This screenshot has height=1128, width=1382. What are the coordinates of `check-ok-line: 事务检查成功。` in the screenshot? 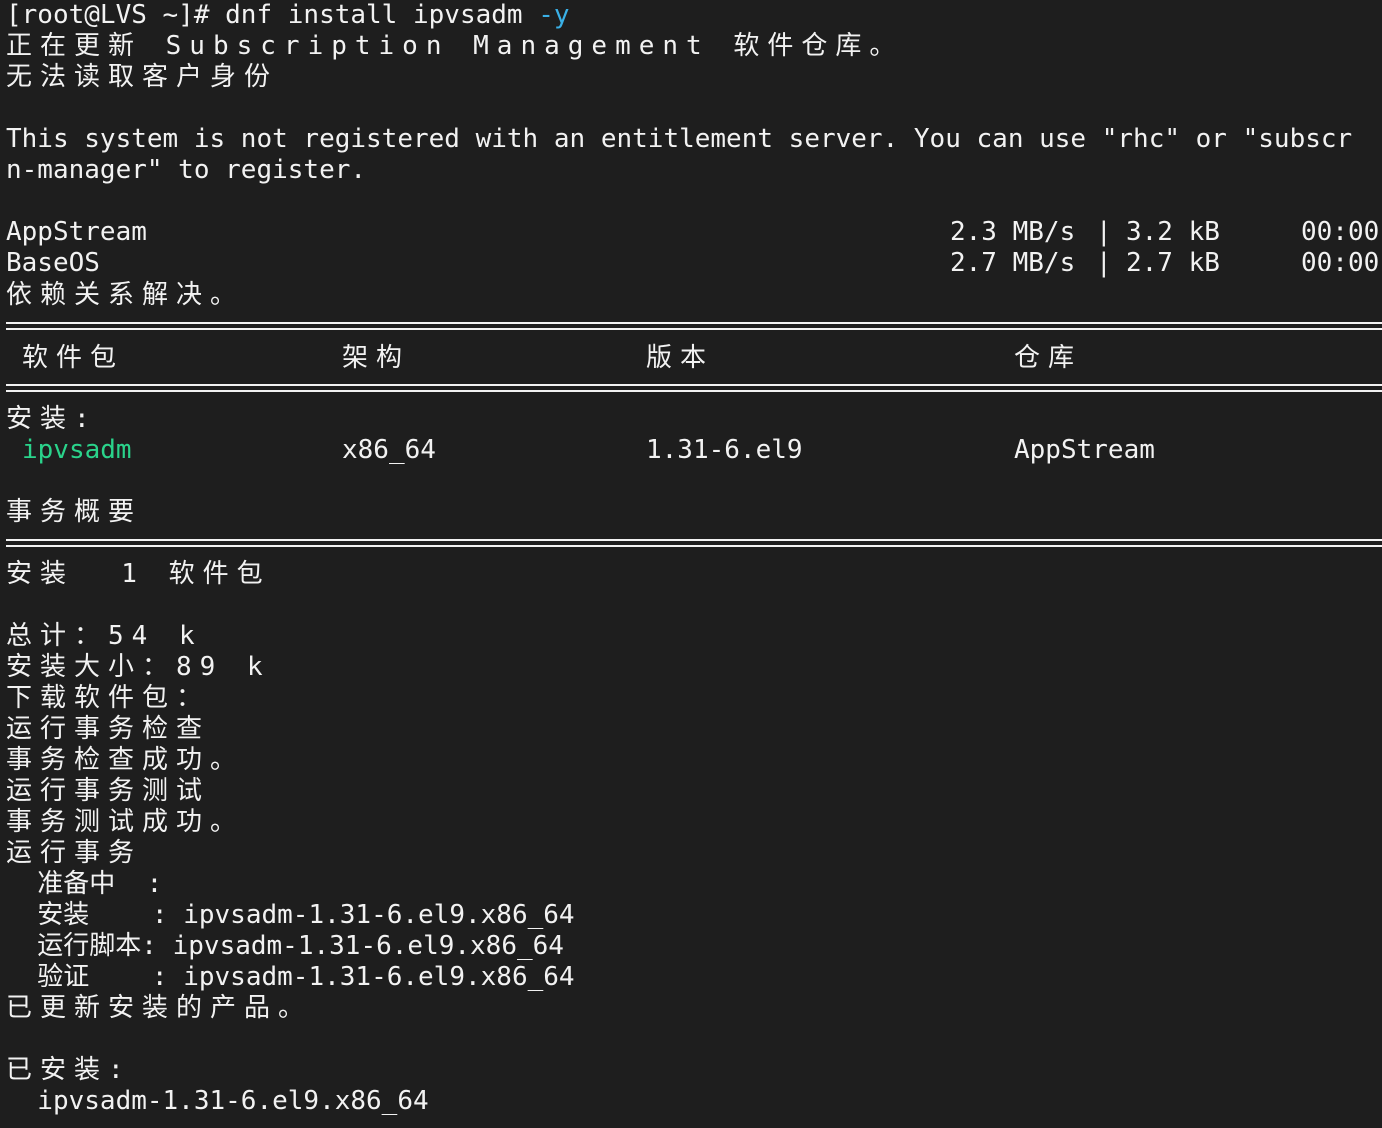 It's located at (125, 760).